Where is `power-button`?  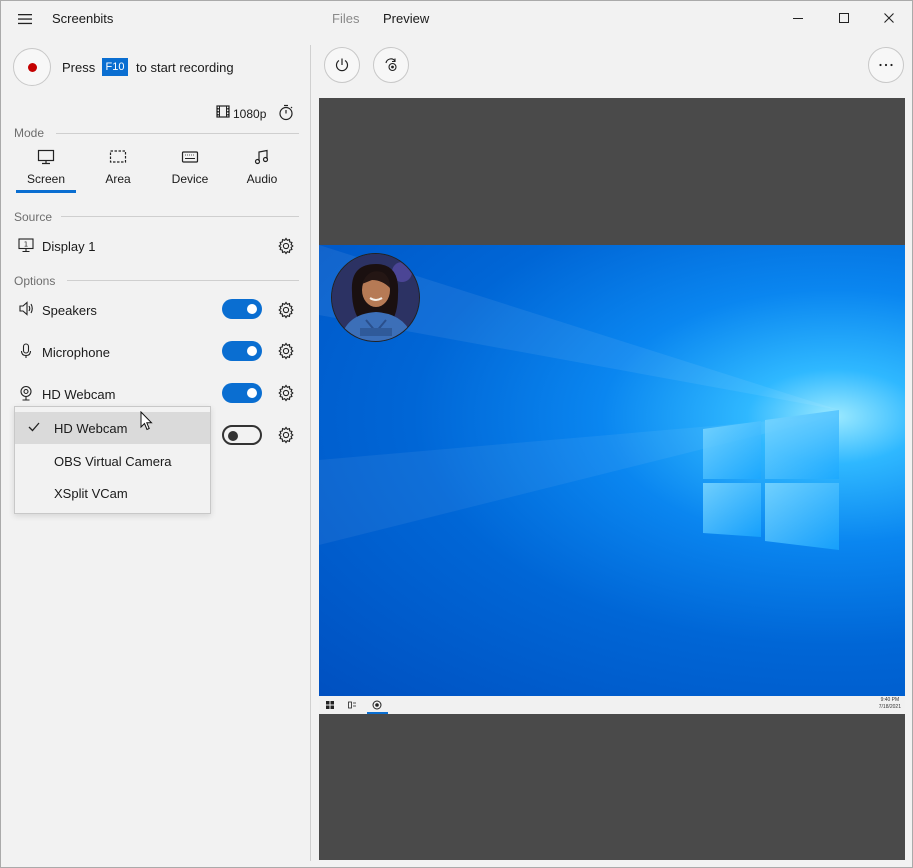
power-button is located at coordinates (342, 65).